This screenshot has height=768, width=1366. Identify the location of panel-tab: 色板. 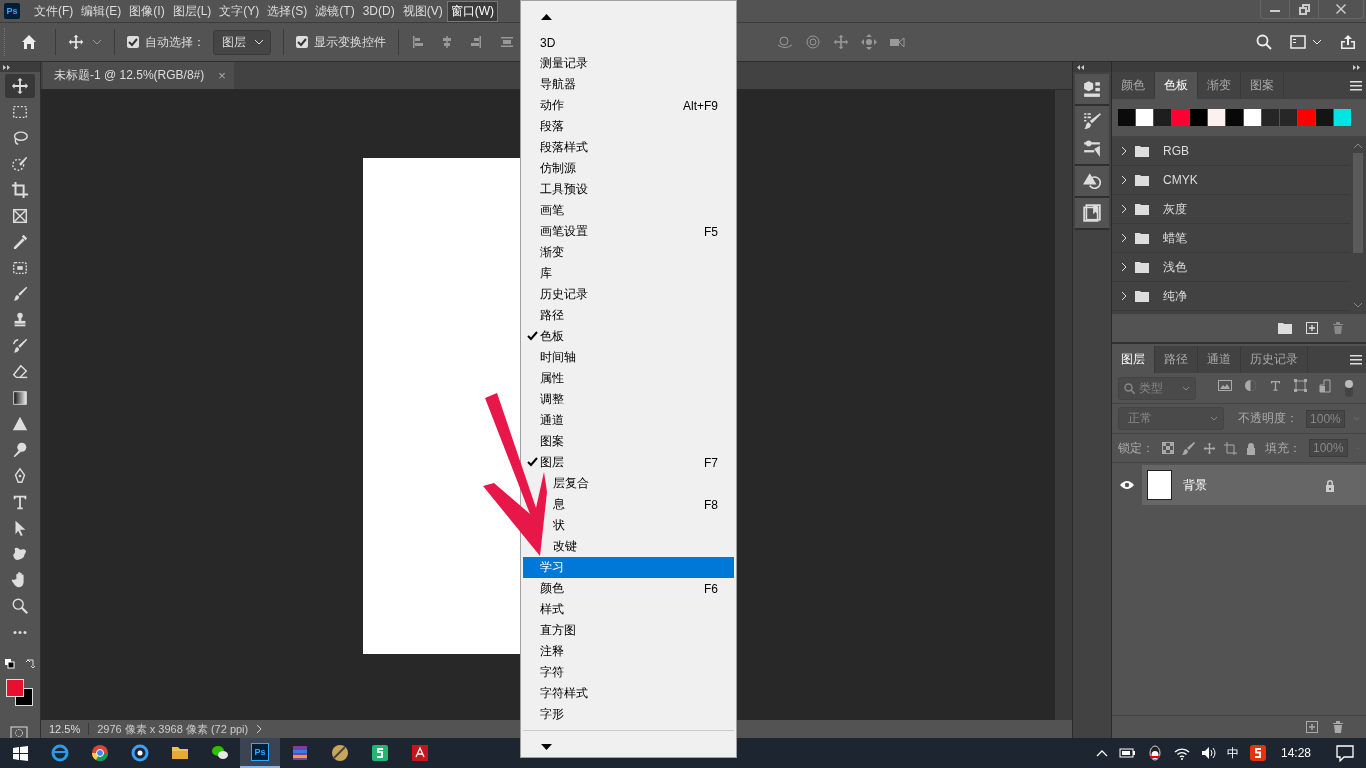
(1176, 85).